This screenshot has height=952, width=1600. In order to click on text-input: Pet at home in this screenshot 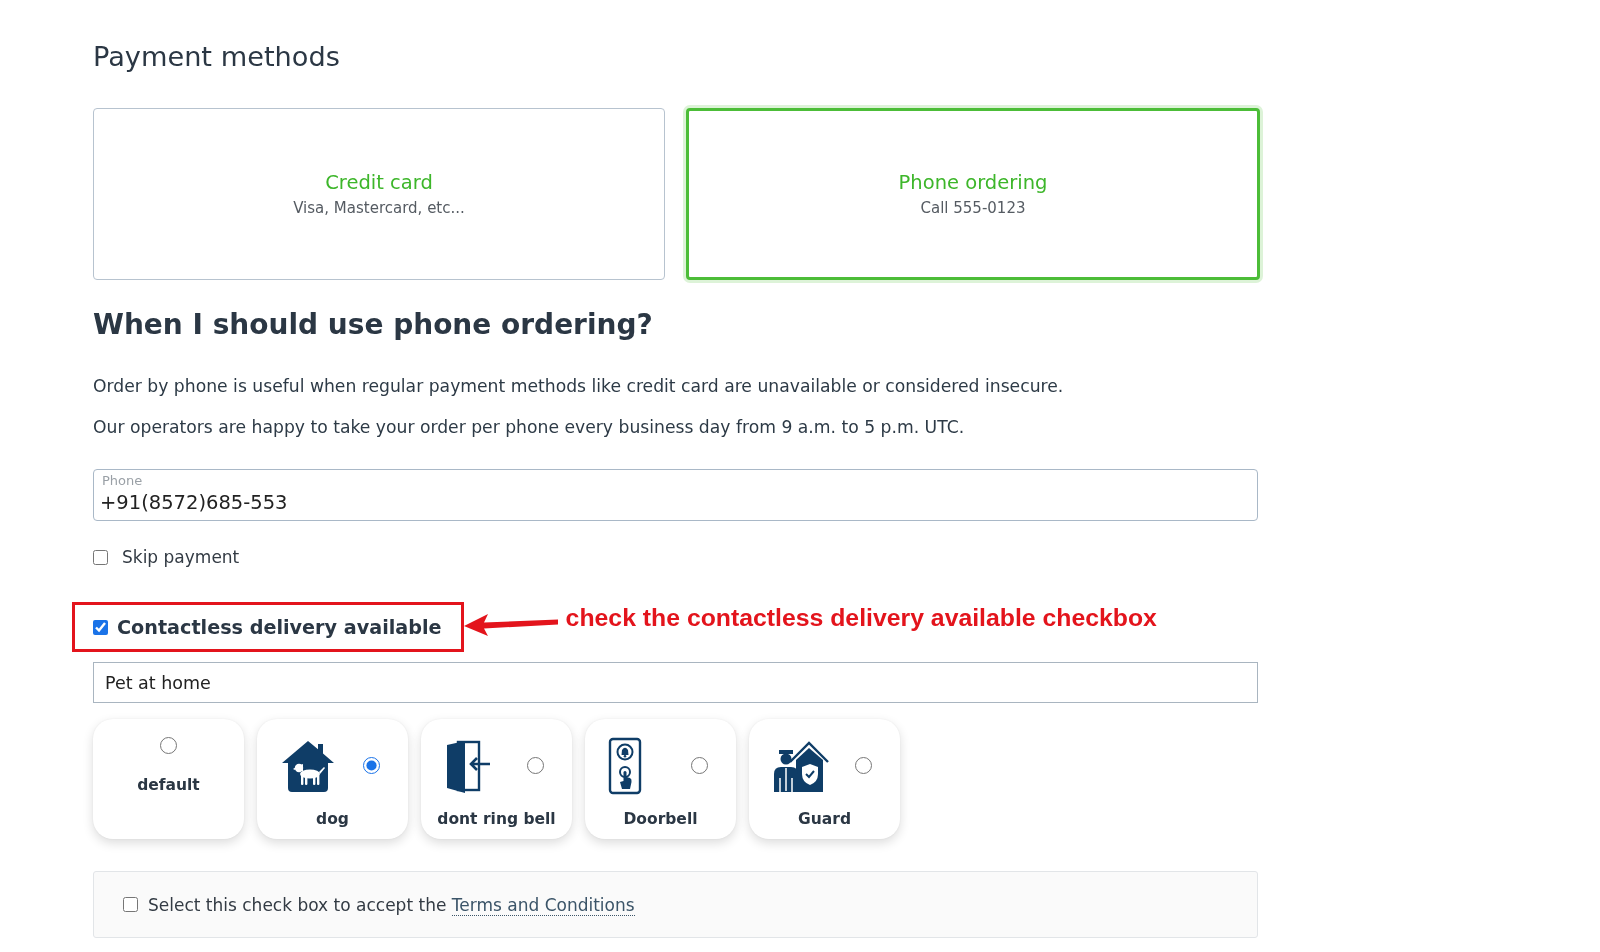, I will do `click(675, 682)`.